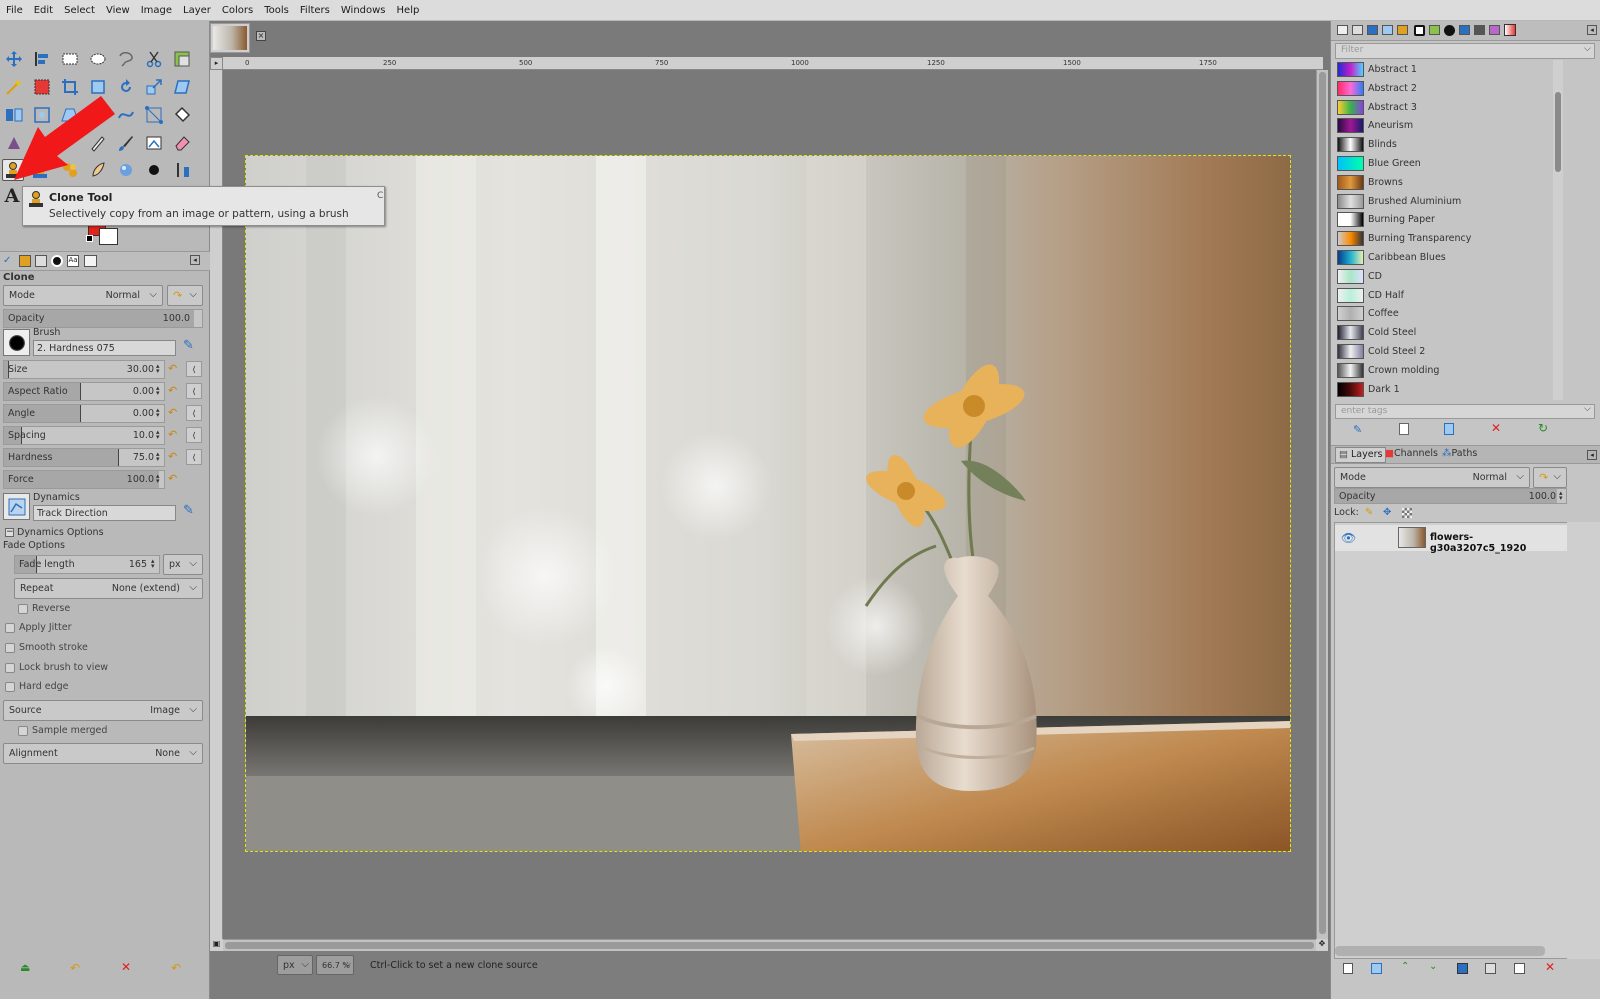 The image size is (1600, 999). I want to click on menu-edit: Edit, so click(43, 10).